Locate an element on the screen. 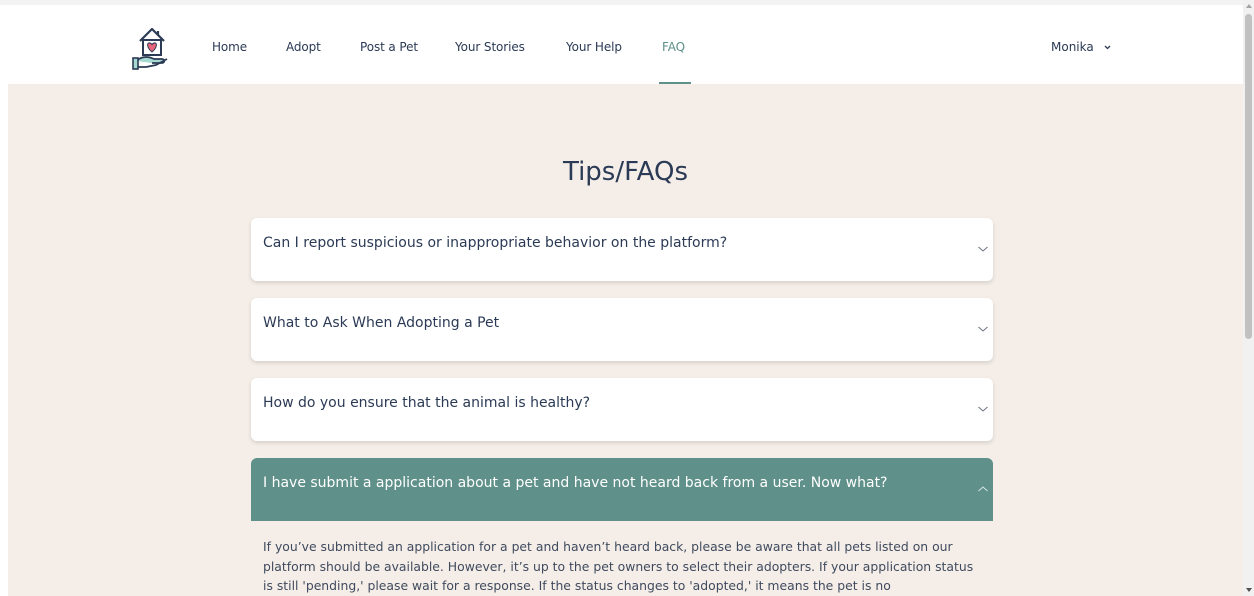 Image resolution: width=1254 pixels, height=596 pixels. nav-link-post-a-pet: Post a Pet is located at coordinates (389, 47).